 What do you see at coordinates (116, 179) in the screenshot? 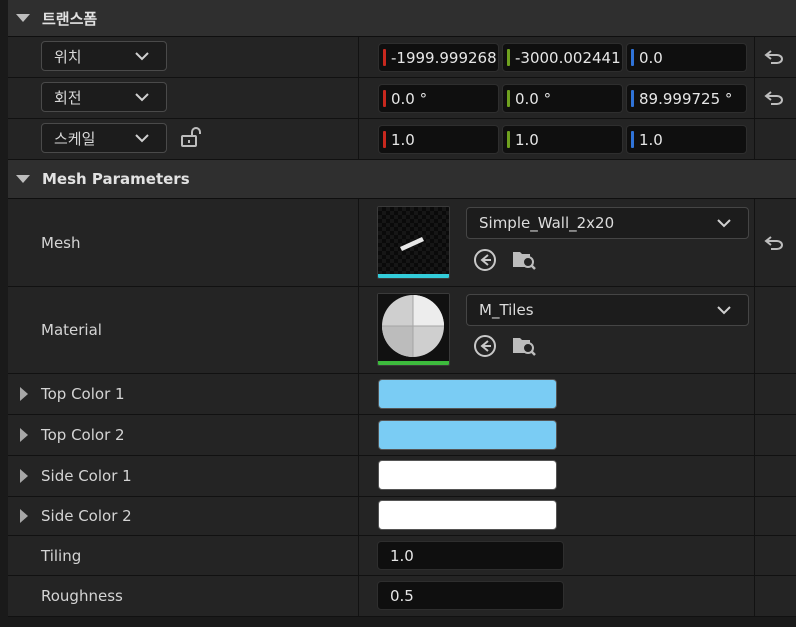
I see `mesh-parameters-title: Mesh Parameters` at bounding box center [116, 179].